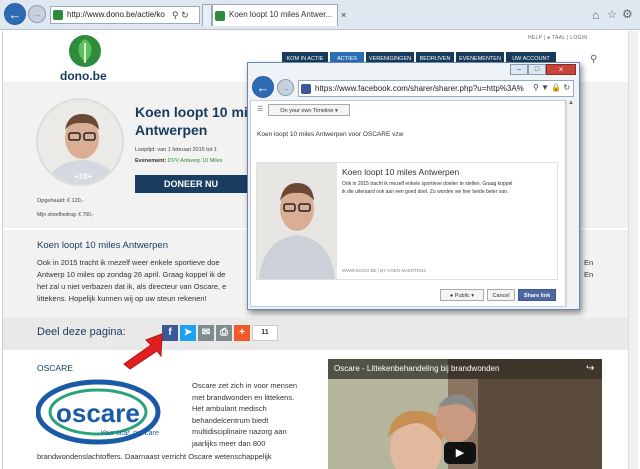 The image size is (640, 469). Describe the element at coordinates (83, 176) in the screenshot. I see `avatar-badge: +16+` at that location.